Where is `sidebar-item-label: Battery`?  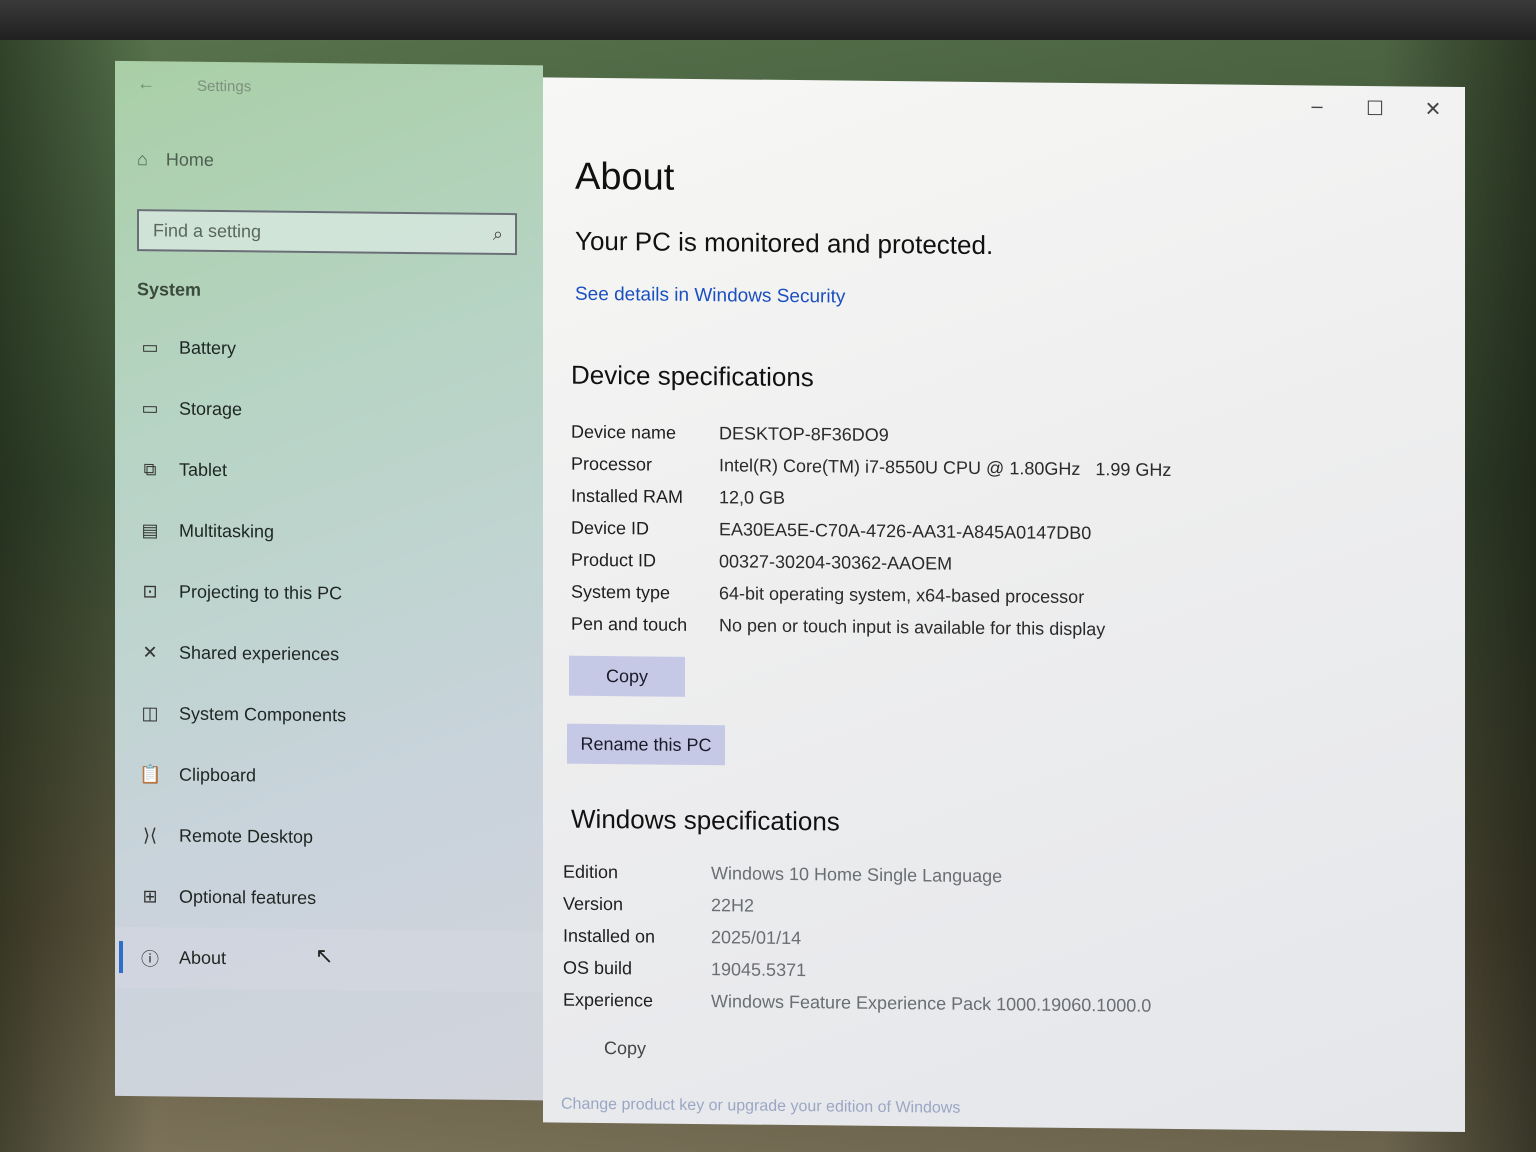
sidebar-item-label: Battery is located at coordinates (208, 348).